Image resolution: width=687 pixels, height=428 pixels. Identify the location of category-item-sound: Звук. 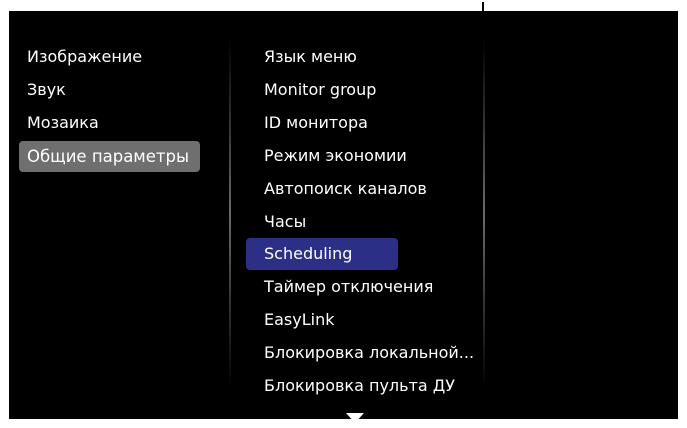
(109, 91).